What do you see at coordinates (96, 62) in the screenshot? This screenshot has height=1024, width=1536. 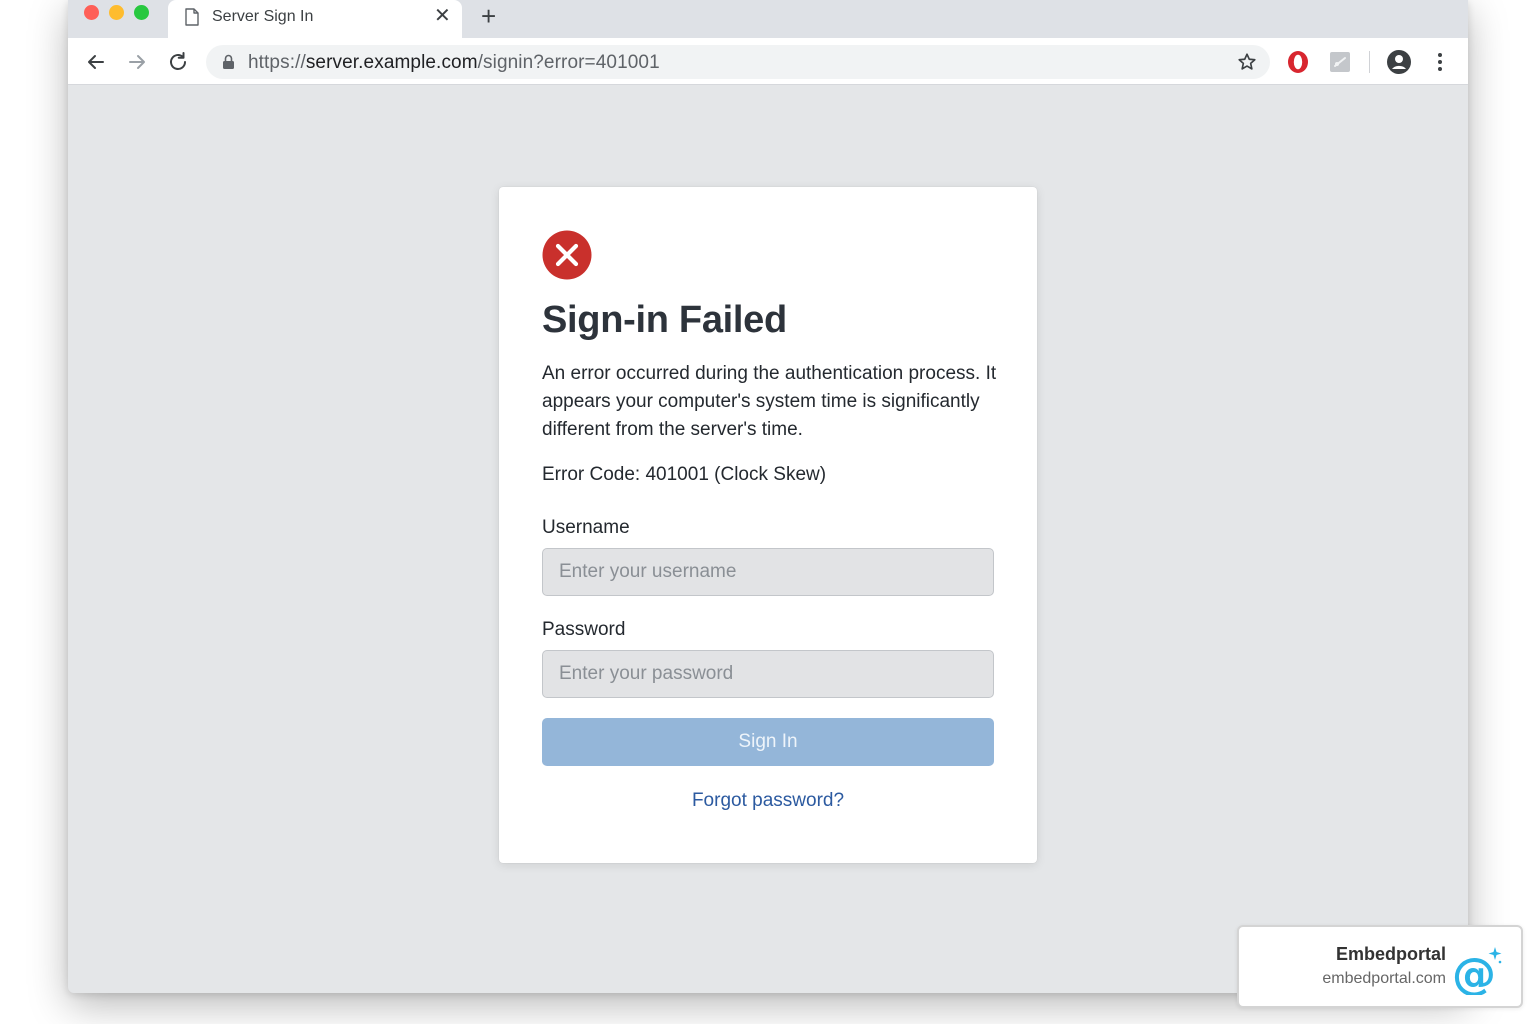 I see `back-arrow-icon` at bounding box center [96, 62].